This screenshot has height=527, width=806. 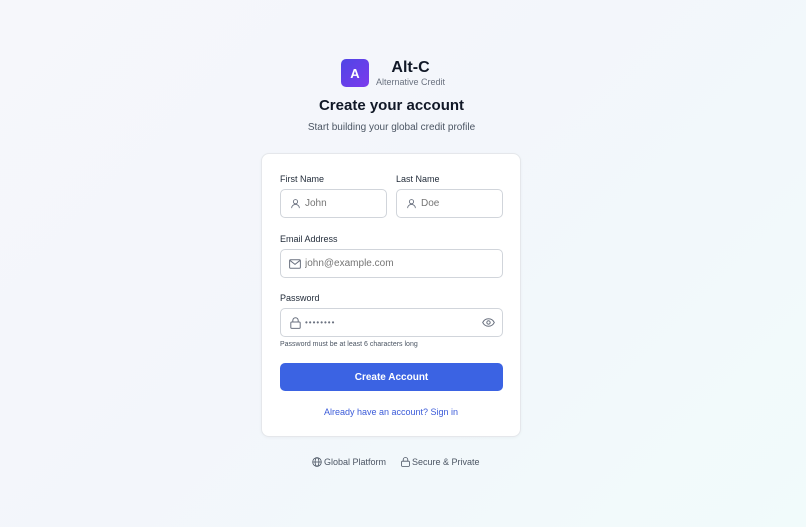 I want to click on last-name-input, so click(x=461, y=203).